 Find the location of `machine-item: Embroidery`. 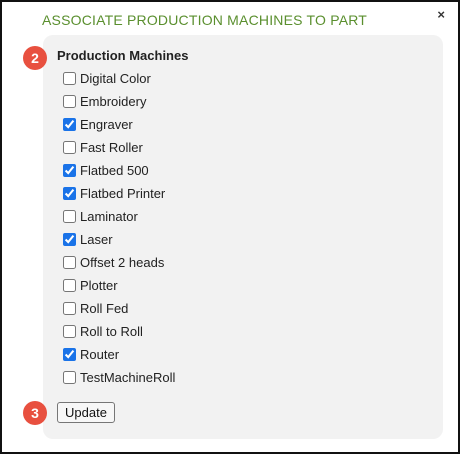

machine-item: Embroidery is located at coordinates (119, 101).